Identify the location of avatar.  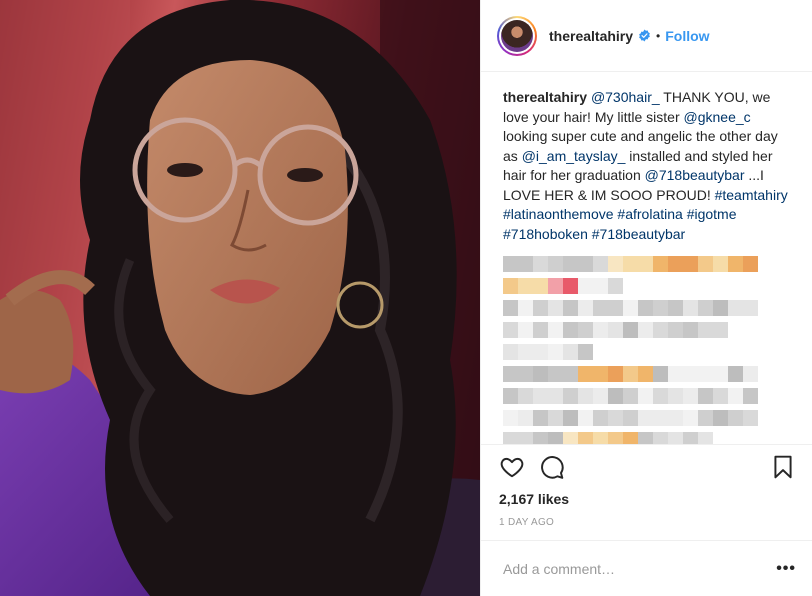
(517, 35).